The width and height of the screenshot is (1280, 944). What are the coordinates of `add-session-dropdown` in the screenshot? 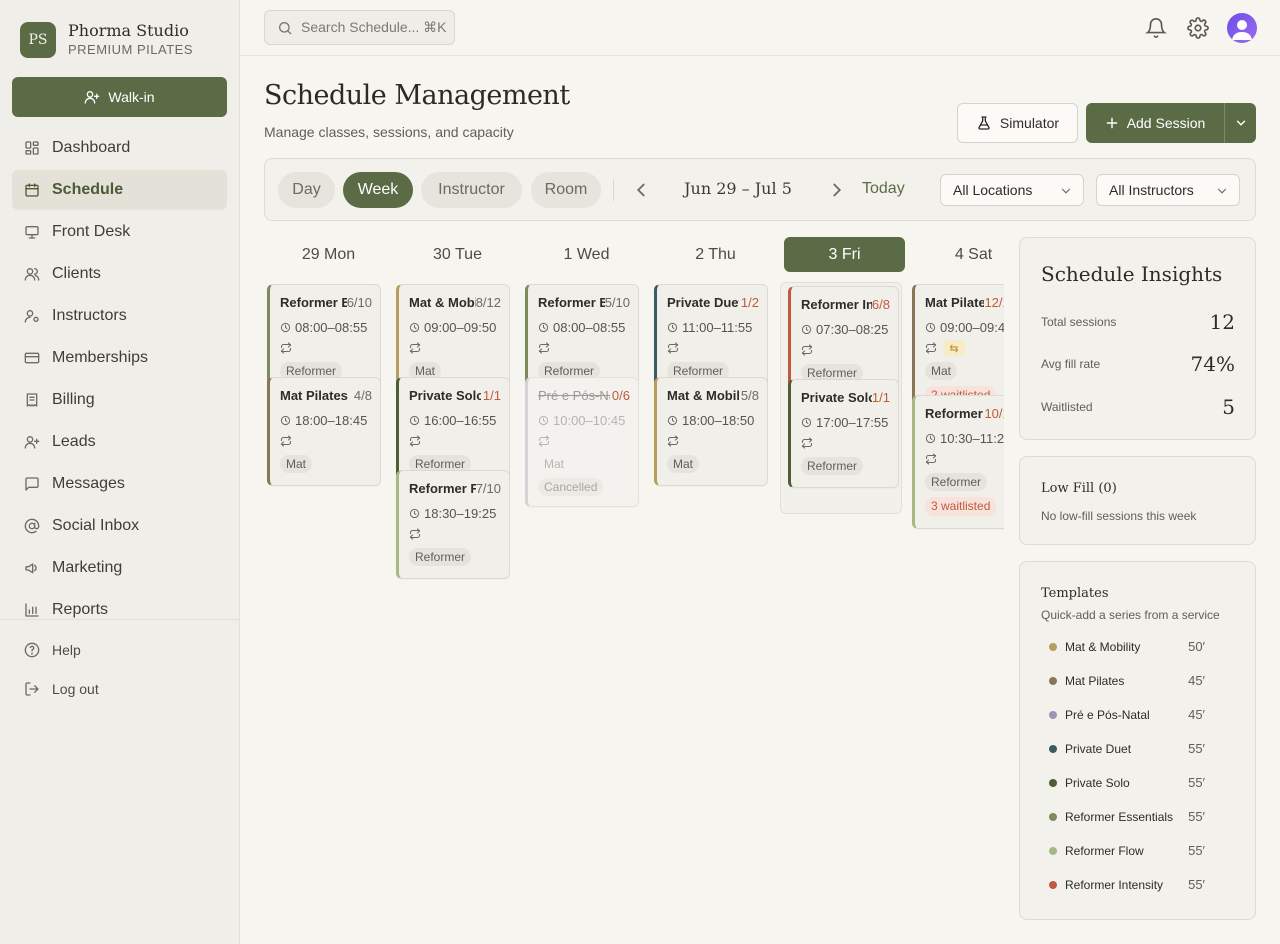 It's located at (1240, 123).